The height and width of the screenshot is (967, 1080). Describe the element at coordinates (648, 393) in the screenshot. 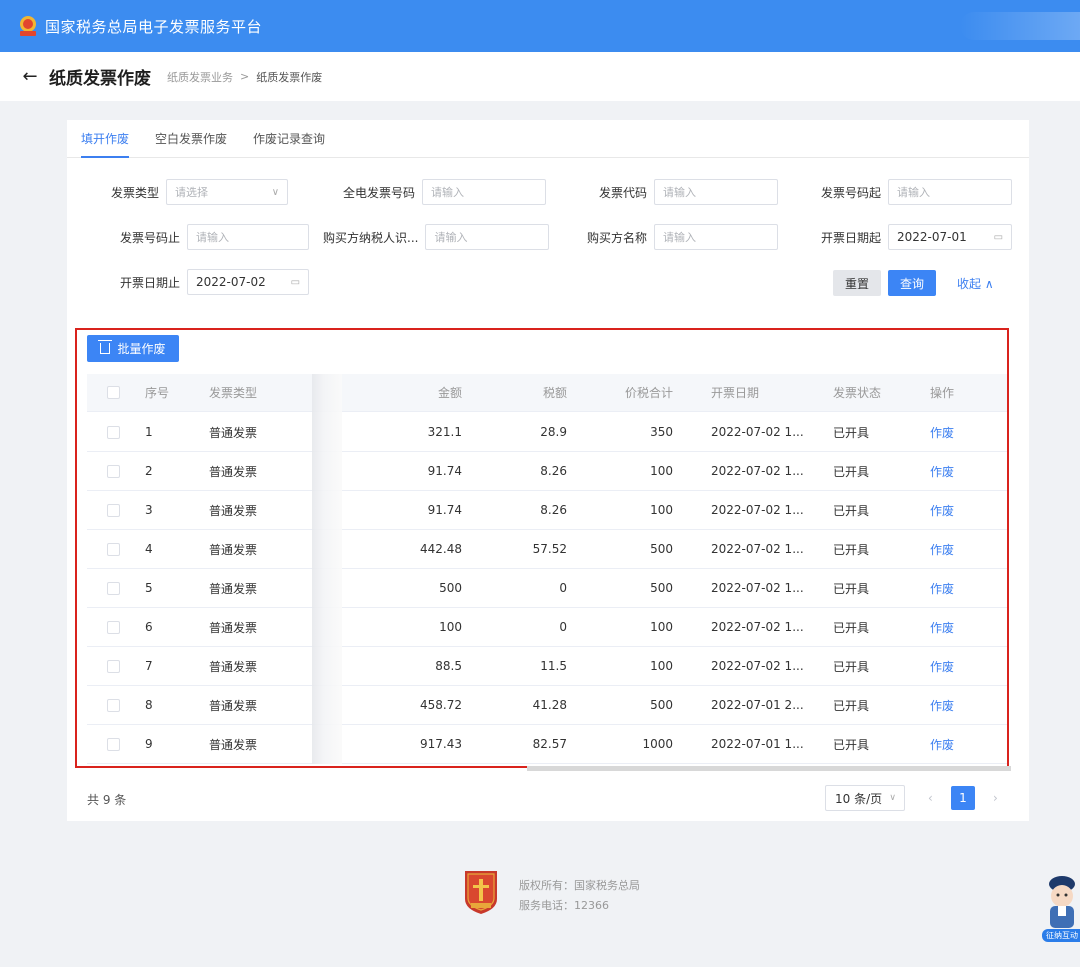

I see `header-total: 价税合计` at that location.